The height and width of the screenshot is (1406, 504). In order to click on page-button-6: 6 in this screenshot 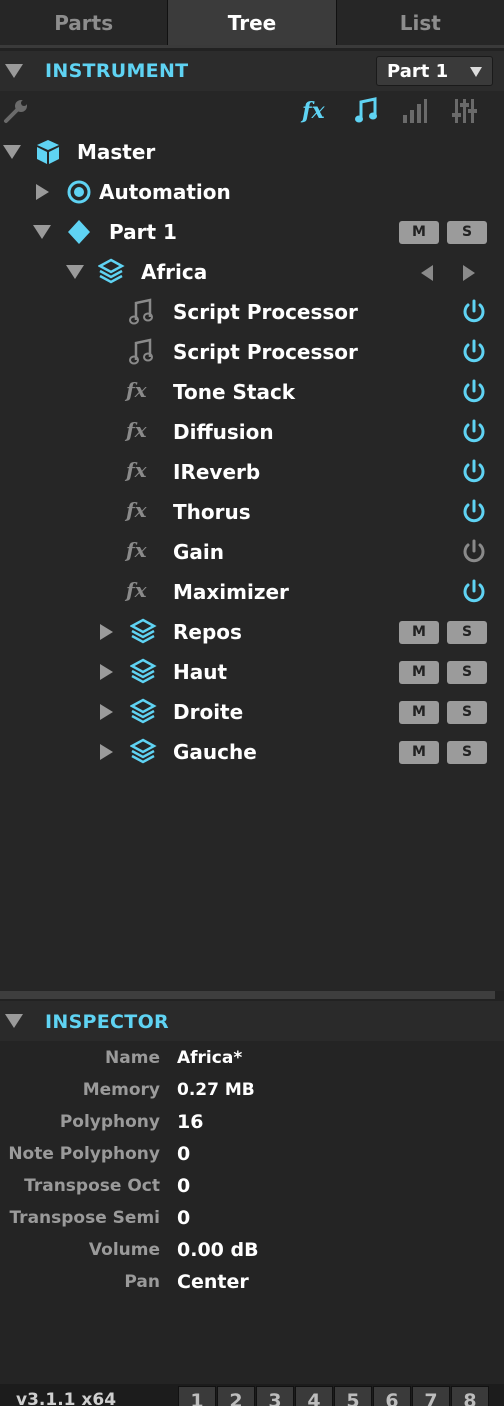, I will do `click(392, 1396)`.